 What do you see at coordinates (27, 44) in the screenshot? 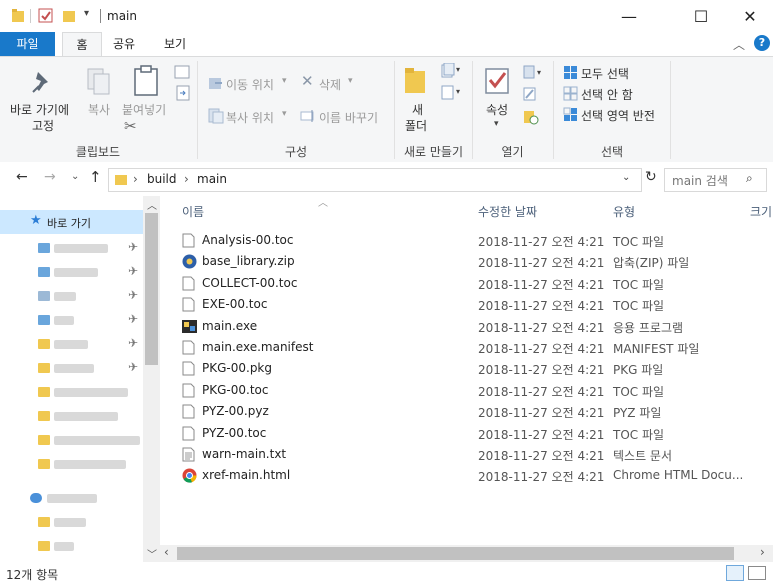
I see `tab-file: 파일` at bounding box center [27, 44].